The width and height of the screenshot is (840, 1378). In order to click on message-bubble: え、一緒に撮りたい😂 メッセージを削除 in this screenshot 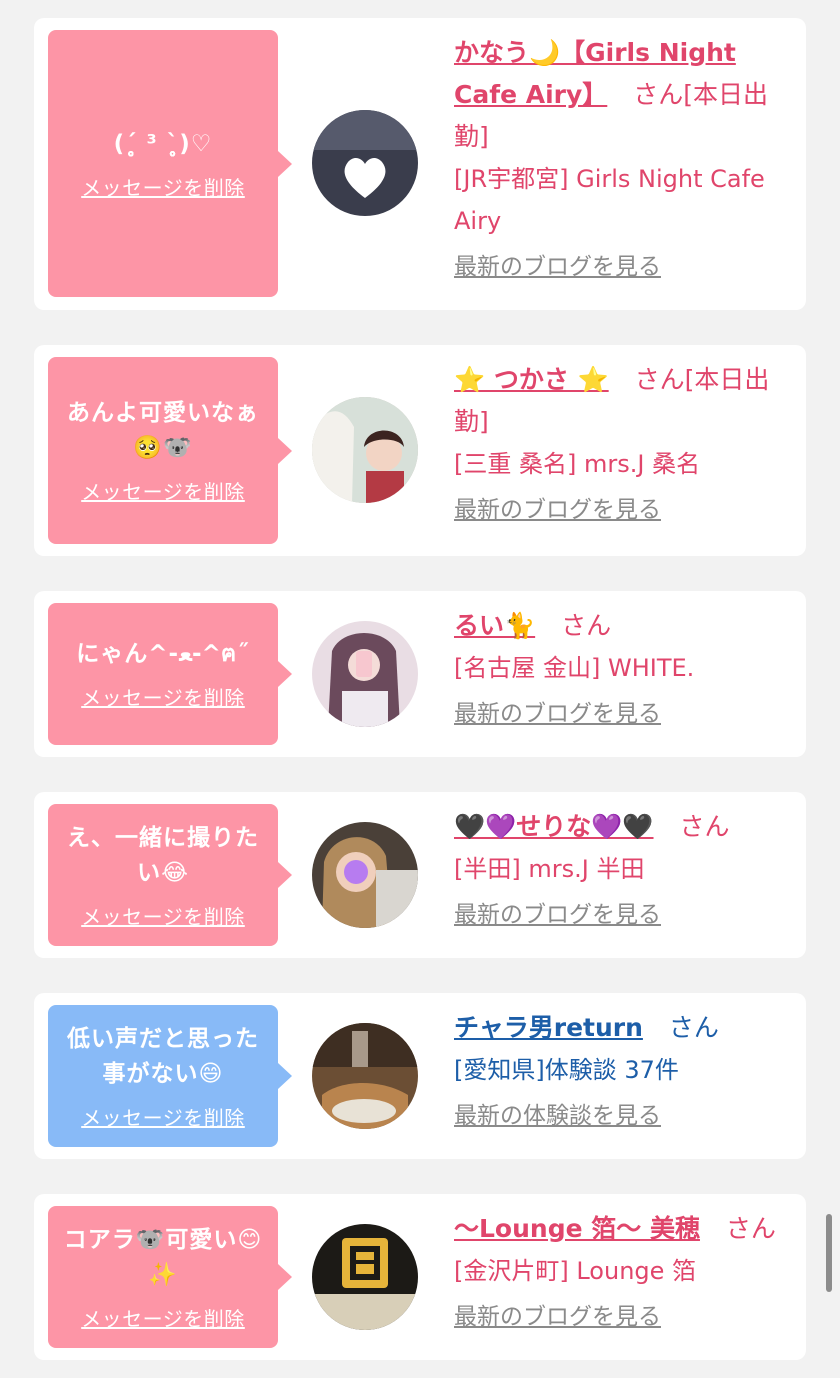, I will do `click(170, 875)`.